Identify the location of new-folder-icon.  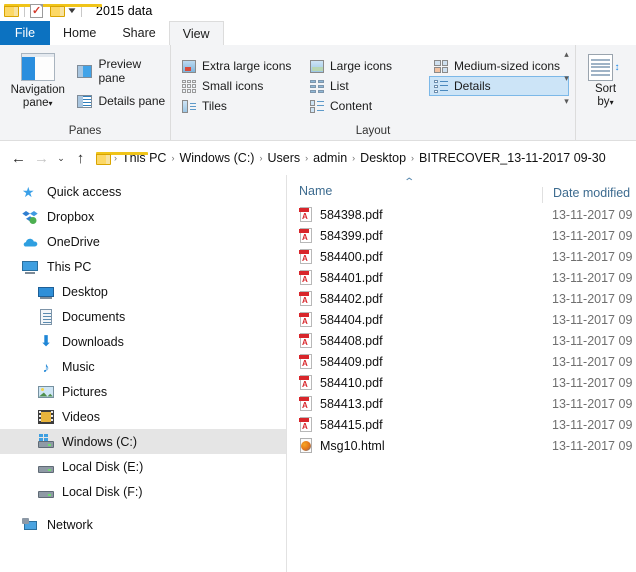
(76, 10).